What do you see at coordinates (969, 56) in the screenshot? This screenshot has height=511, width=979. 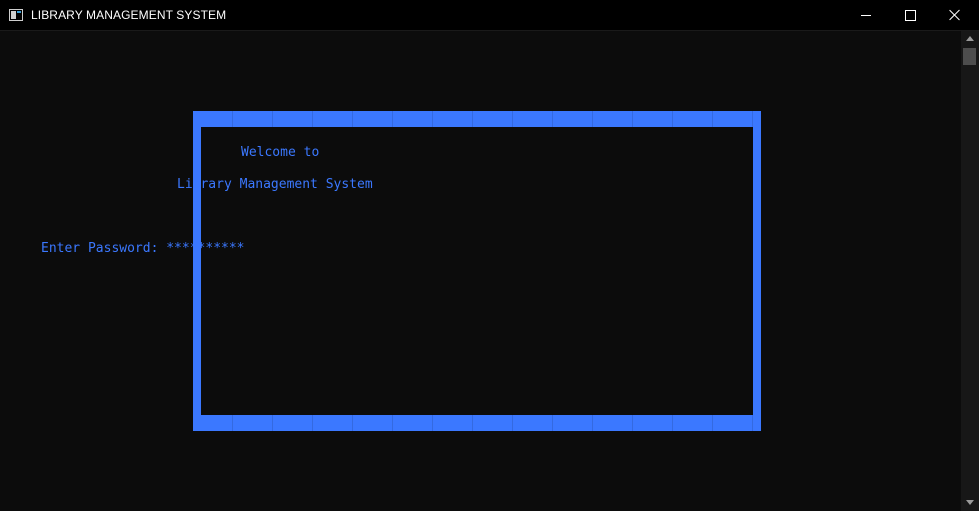 I see `scroll-thumb` at bounding box center [969, 56].